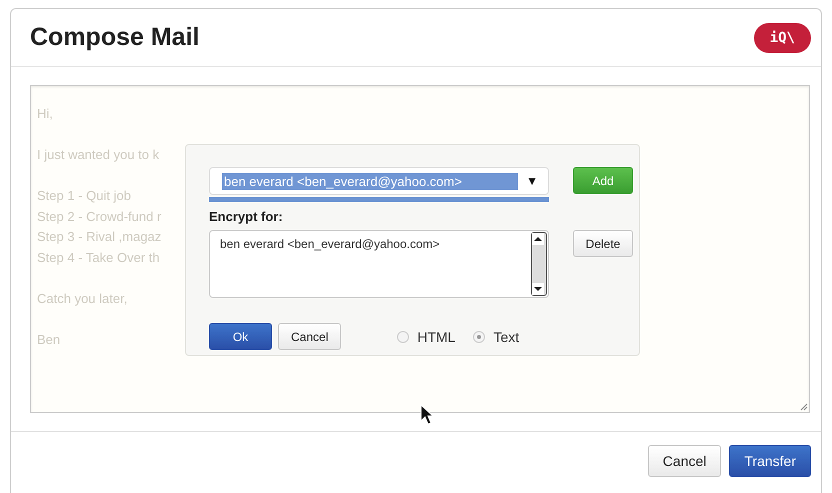 The width and height of the screenshot is (832, 493). I want to click on ok-button: Ok, so click(240, 336).